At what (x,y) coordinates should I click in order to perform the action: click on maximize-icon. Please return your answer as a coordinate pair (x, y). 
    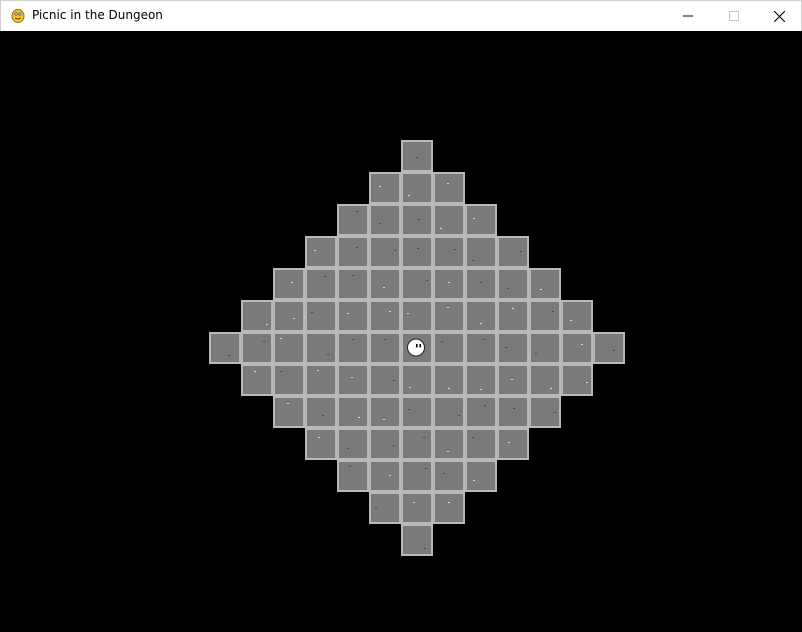
    Looking at the image, I should click on (734, 16).